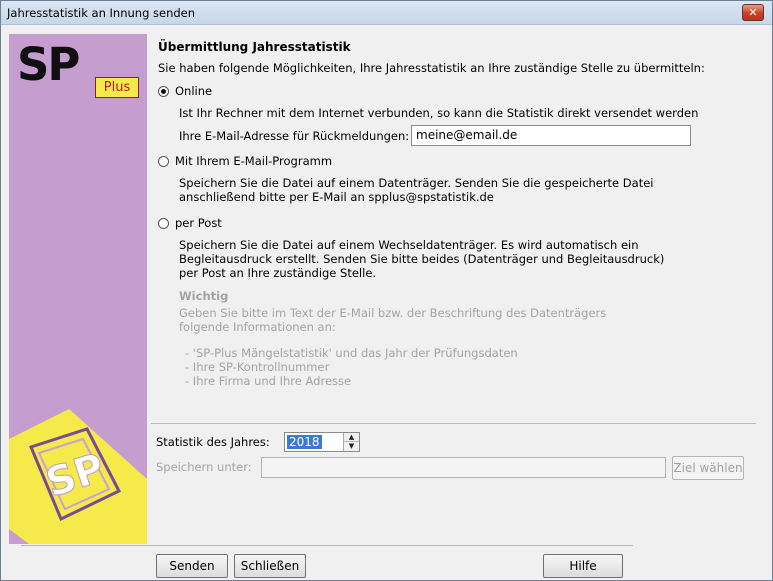  What do you see at coordinates (753, 12) in the screenshot?
I see `close-icon: ✕` at bounding box center [753, 12].